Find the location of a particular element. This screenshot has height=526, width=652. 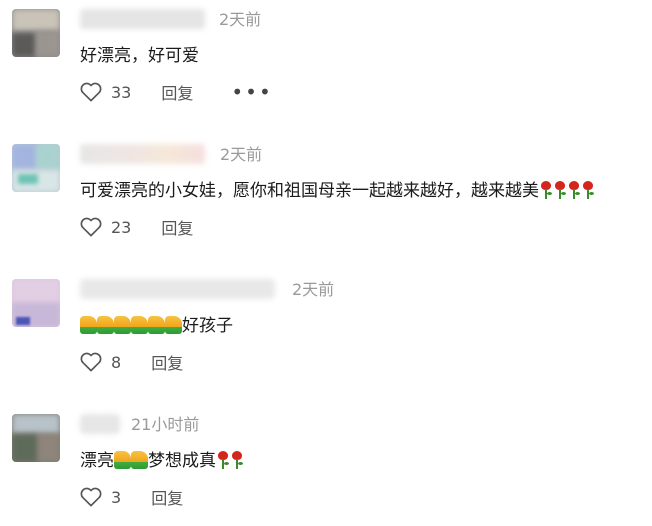

comment-text: 好漂亮，好可爱 is located at coordinates (139, 56).